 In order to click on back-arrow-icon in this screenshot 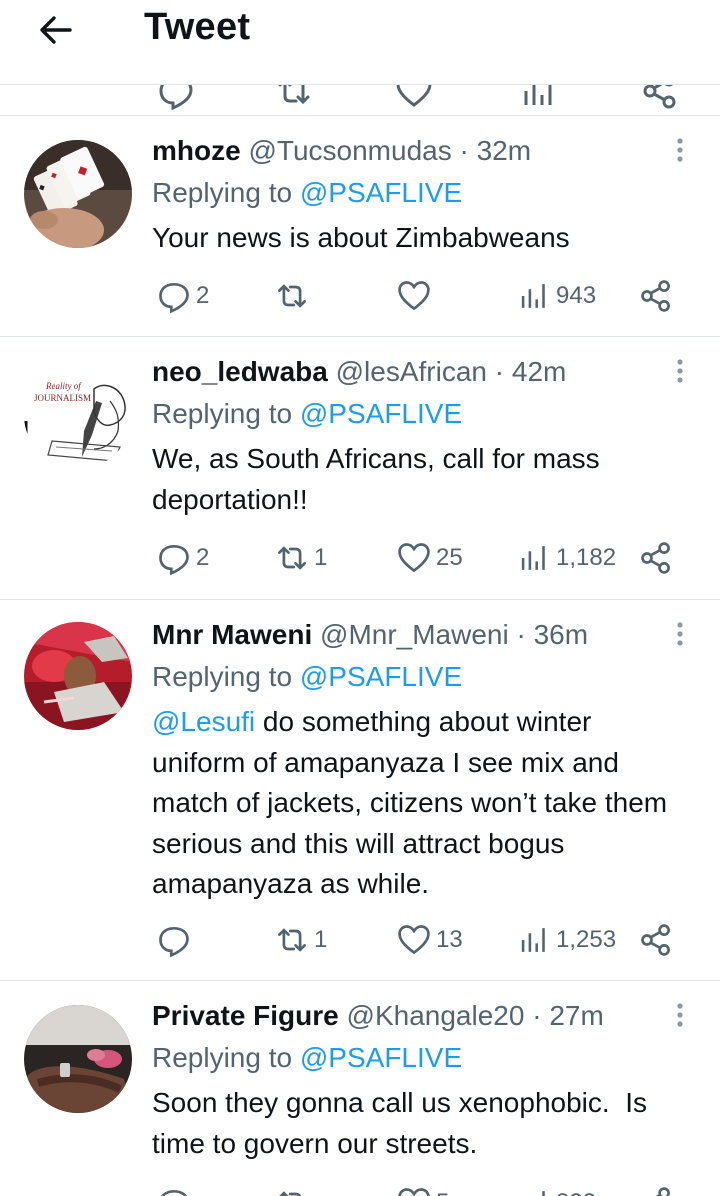, I will do `click(56, 30)`.